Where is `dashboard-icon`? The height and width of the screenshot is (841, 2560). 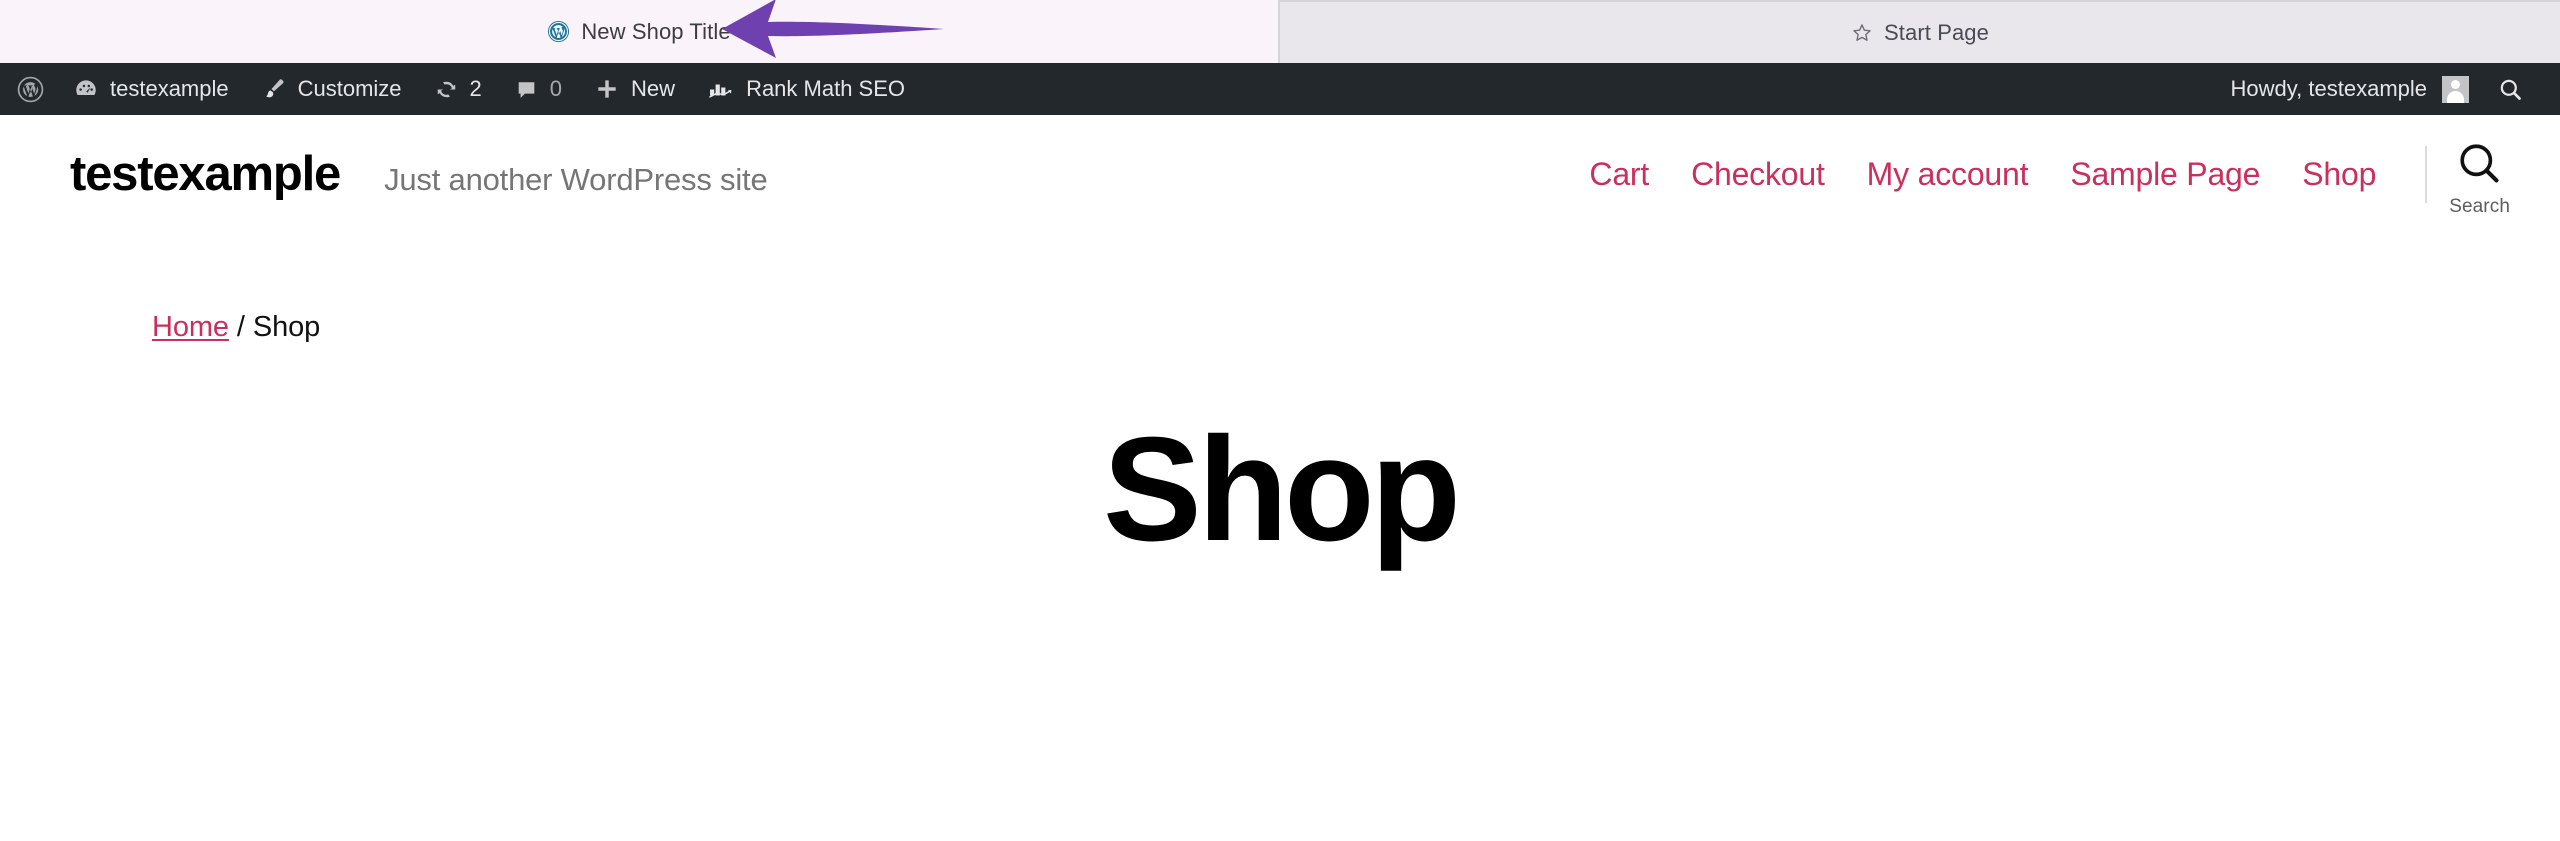 dashboard-icon is located at coordinates (86, 87).